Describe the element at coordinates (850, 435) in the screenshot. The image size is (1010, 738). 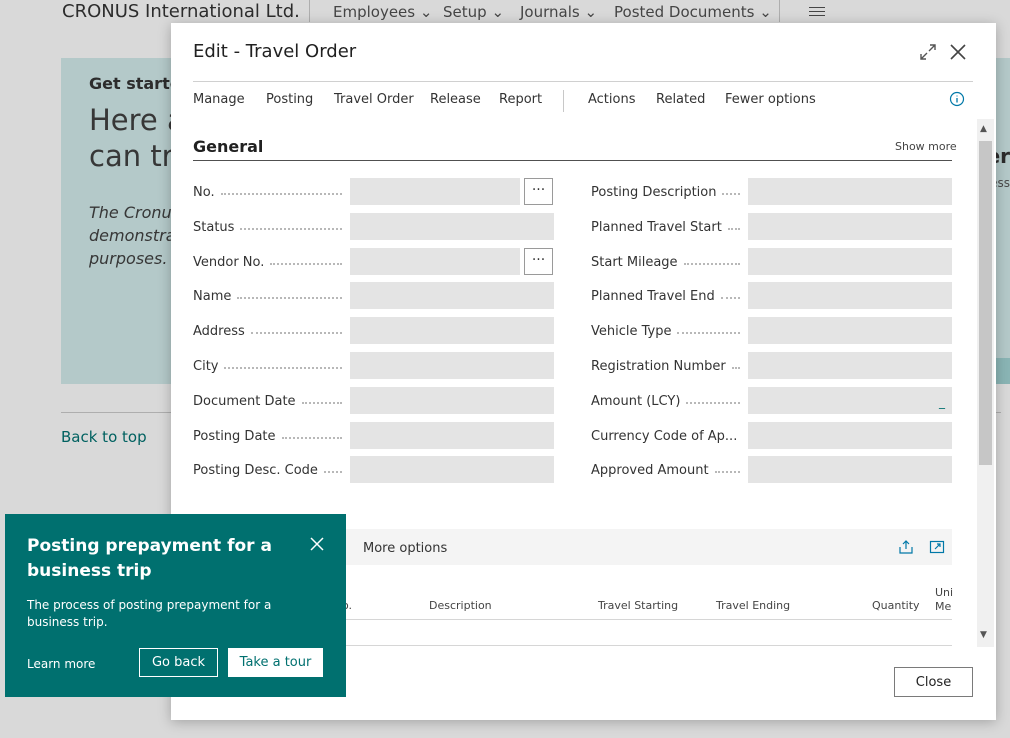
I see `field-input-currency-code-of-ap` at that location.